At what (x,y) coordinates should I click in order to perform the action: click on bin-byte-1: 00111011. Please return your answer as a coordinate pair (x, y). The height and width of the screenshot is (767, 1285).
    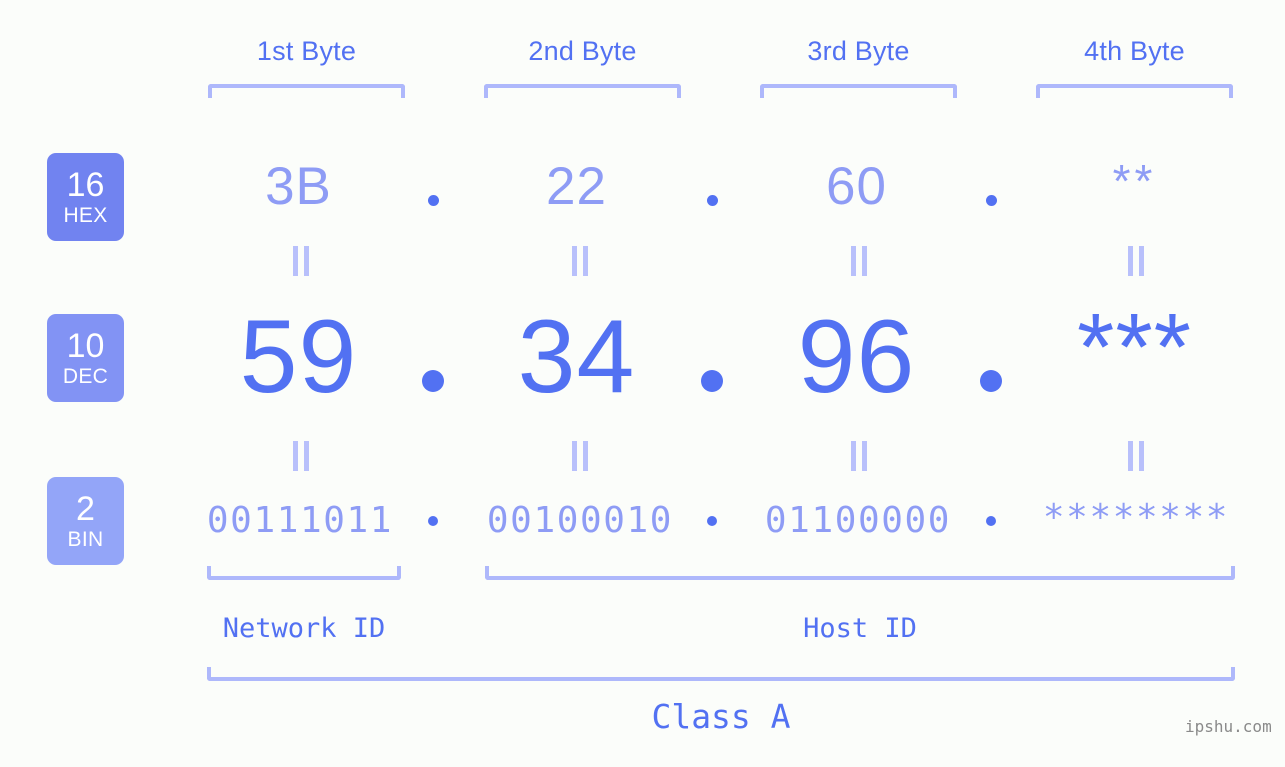
    Looking at the image, I should click on (300, 520).